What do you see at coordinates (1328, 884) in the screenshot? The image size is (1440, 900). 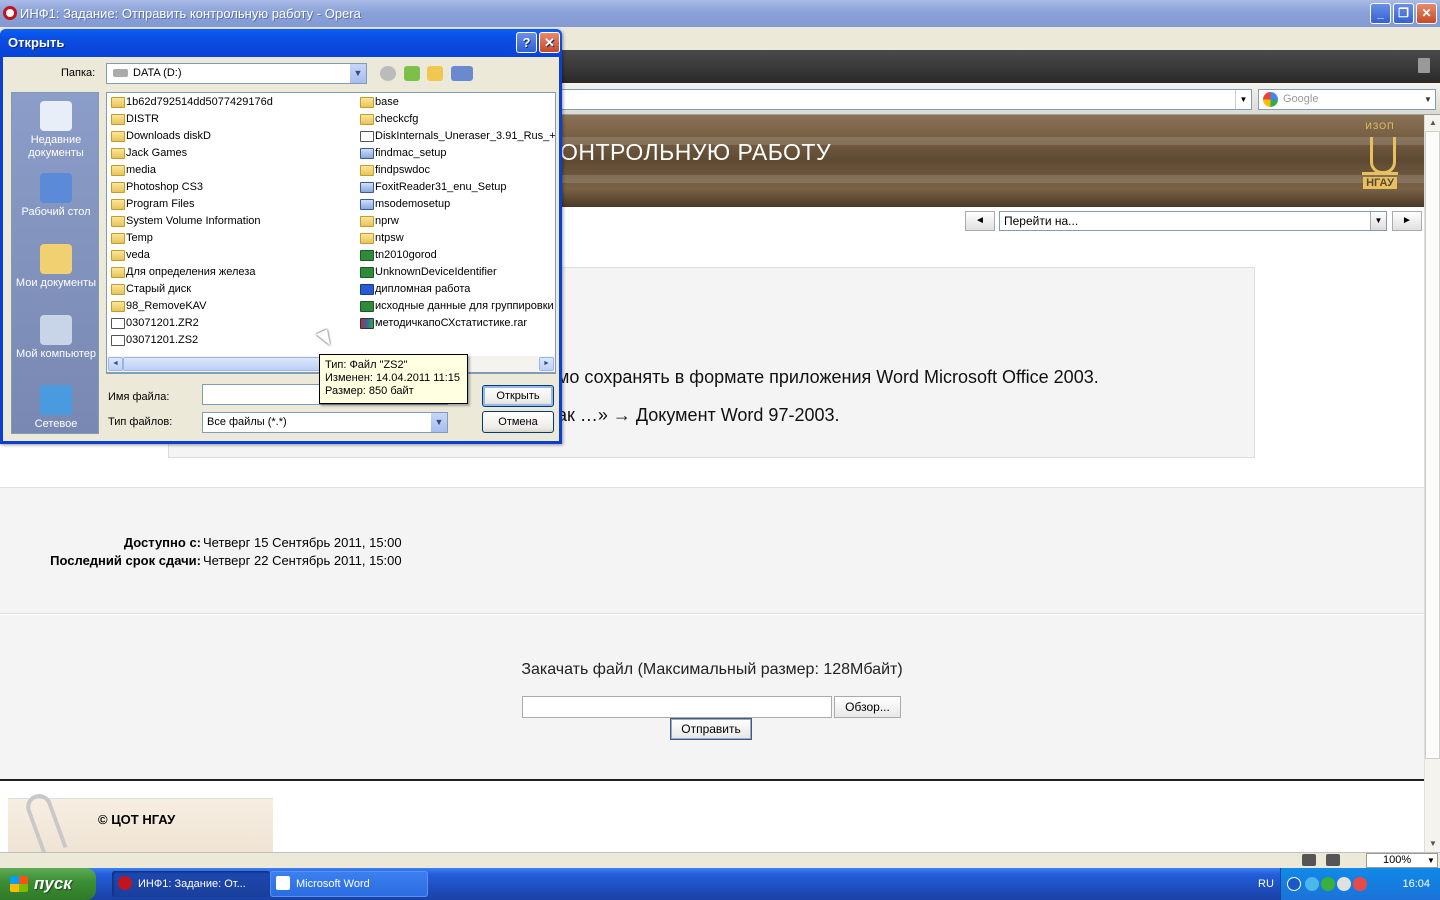 I see `tray-shield-icon` at bounding box center [1328, 884].